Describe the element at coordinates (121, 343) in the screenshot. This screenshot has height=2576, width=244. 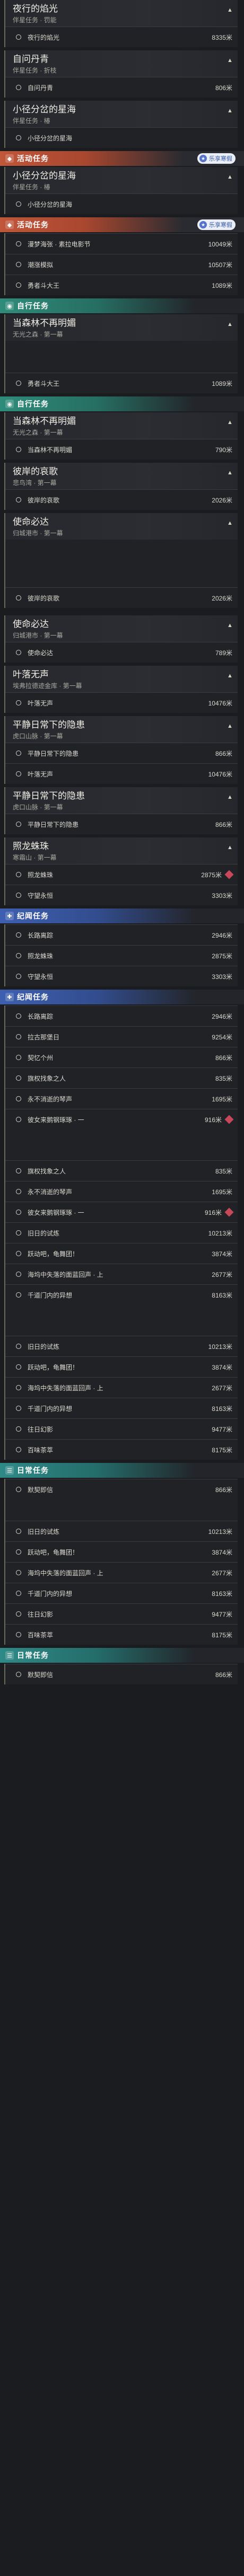
I see `quest-card: 当森林不再明媚 无光之森 · 第一幕 ▲` at that location.